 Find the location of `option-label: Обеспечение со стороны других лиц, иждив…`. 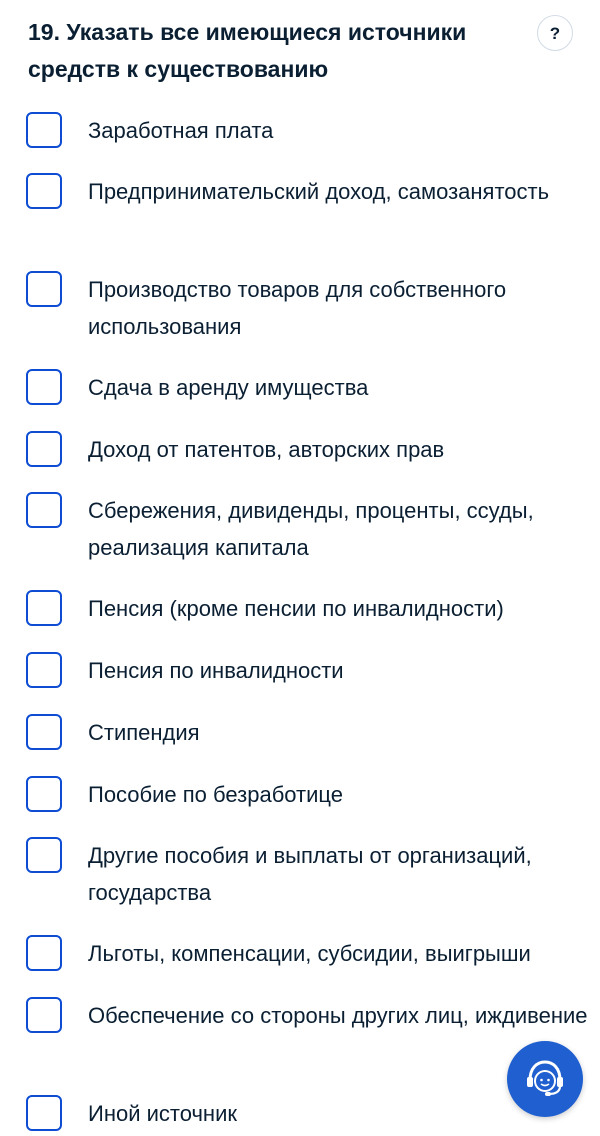

option-label: Обеспечение со стороны других лиц, иждив… is located at coordinates (338, 1015).